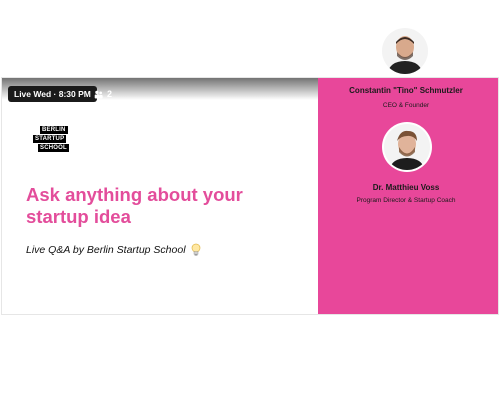 The image size is (500, 400). I want to click on event-subtitle: Live Q&A by Berlin Startup School, so click(114, 250).